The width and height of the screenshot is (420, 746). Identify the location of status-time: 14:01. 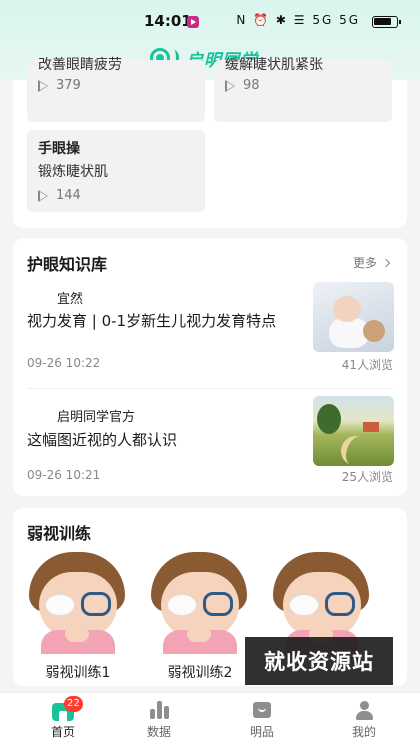
(168, 21).